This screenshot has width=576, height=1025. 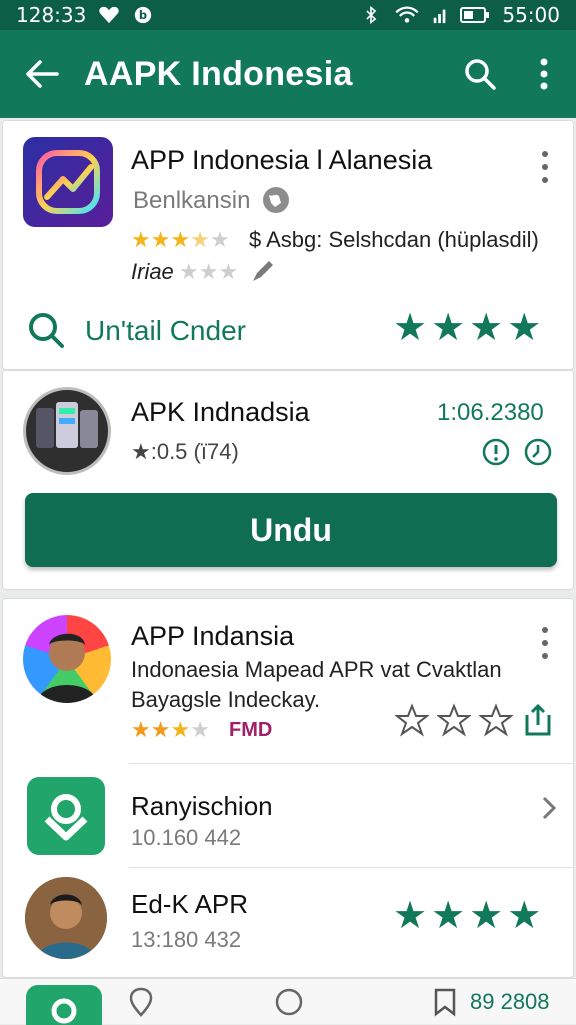 I want to click on rating-stars: ★ ★ ★ ★, so click(x=170, y=729).